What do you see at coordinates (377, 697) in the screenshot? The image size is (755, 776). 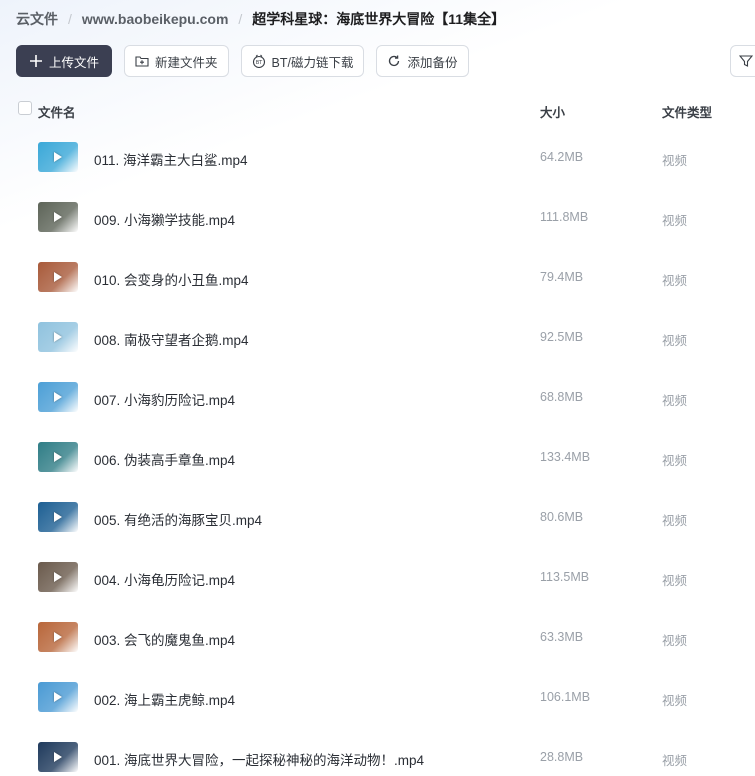 I see `file-row: 002. 海上霸主虎鲸.mp4 106.1MB 视频` at bounding box center [377, 697].